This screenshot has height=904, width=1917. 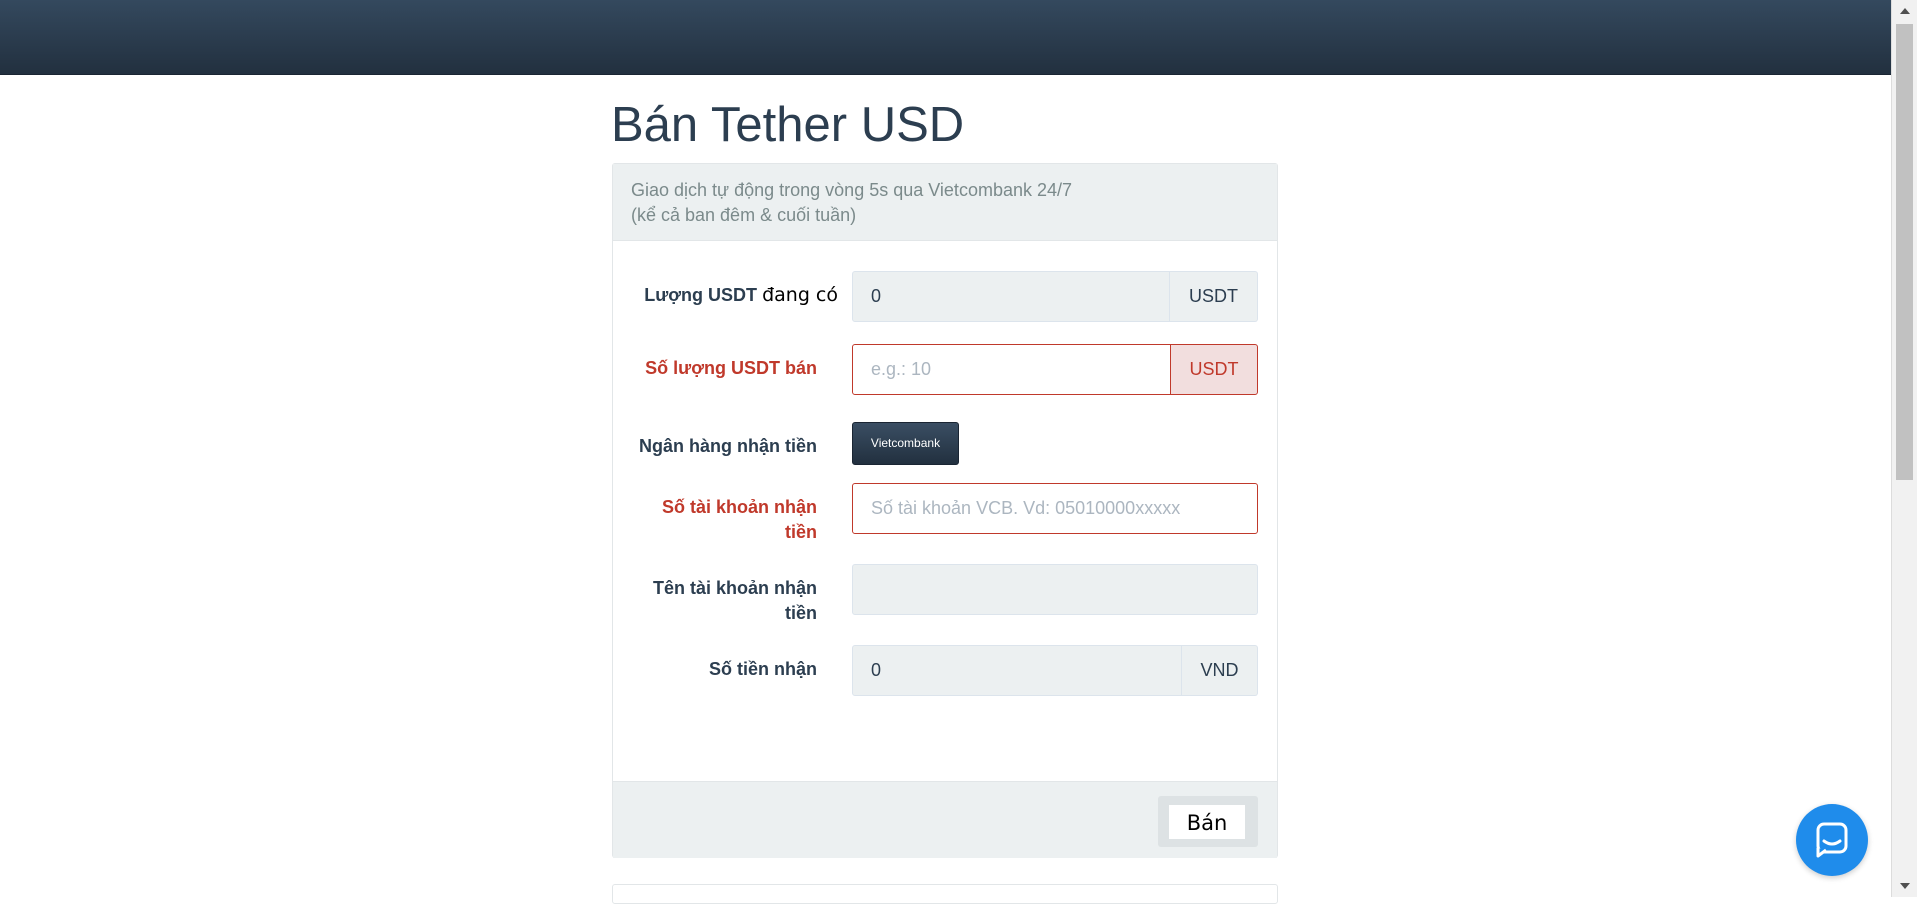 I want to click on chat-launcher-button, so click(x=1832, y=840).